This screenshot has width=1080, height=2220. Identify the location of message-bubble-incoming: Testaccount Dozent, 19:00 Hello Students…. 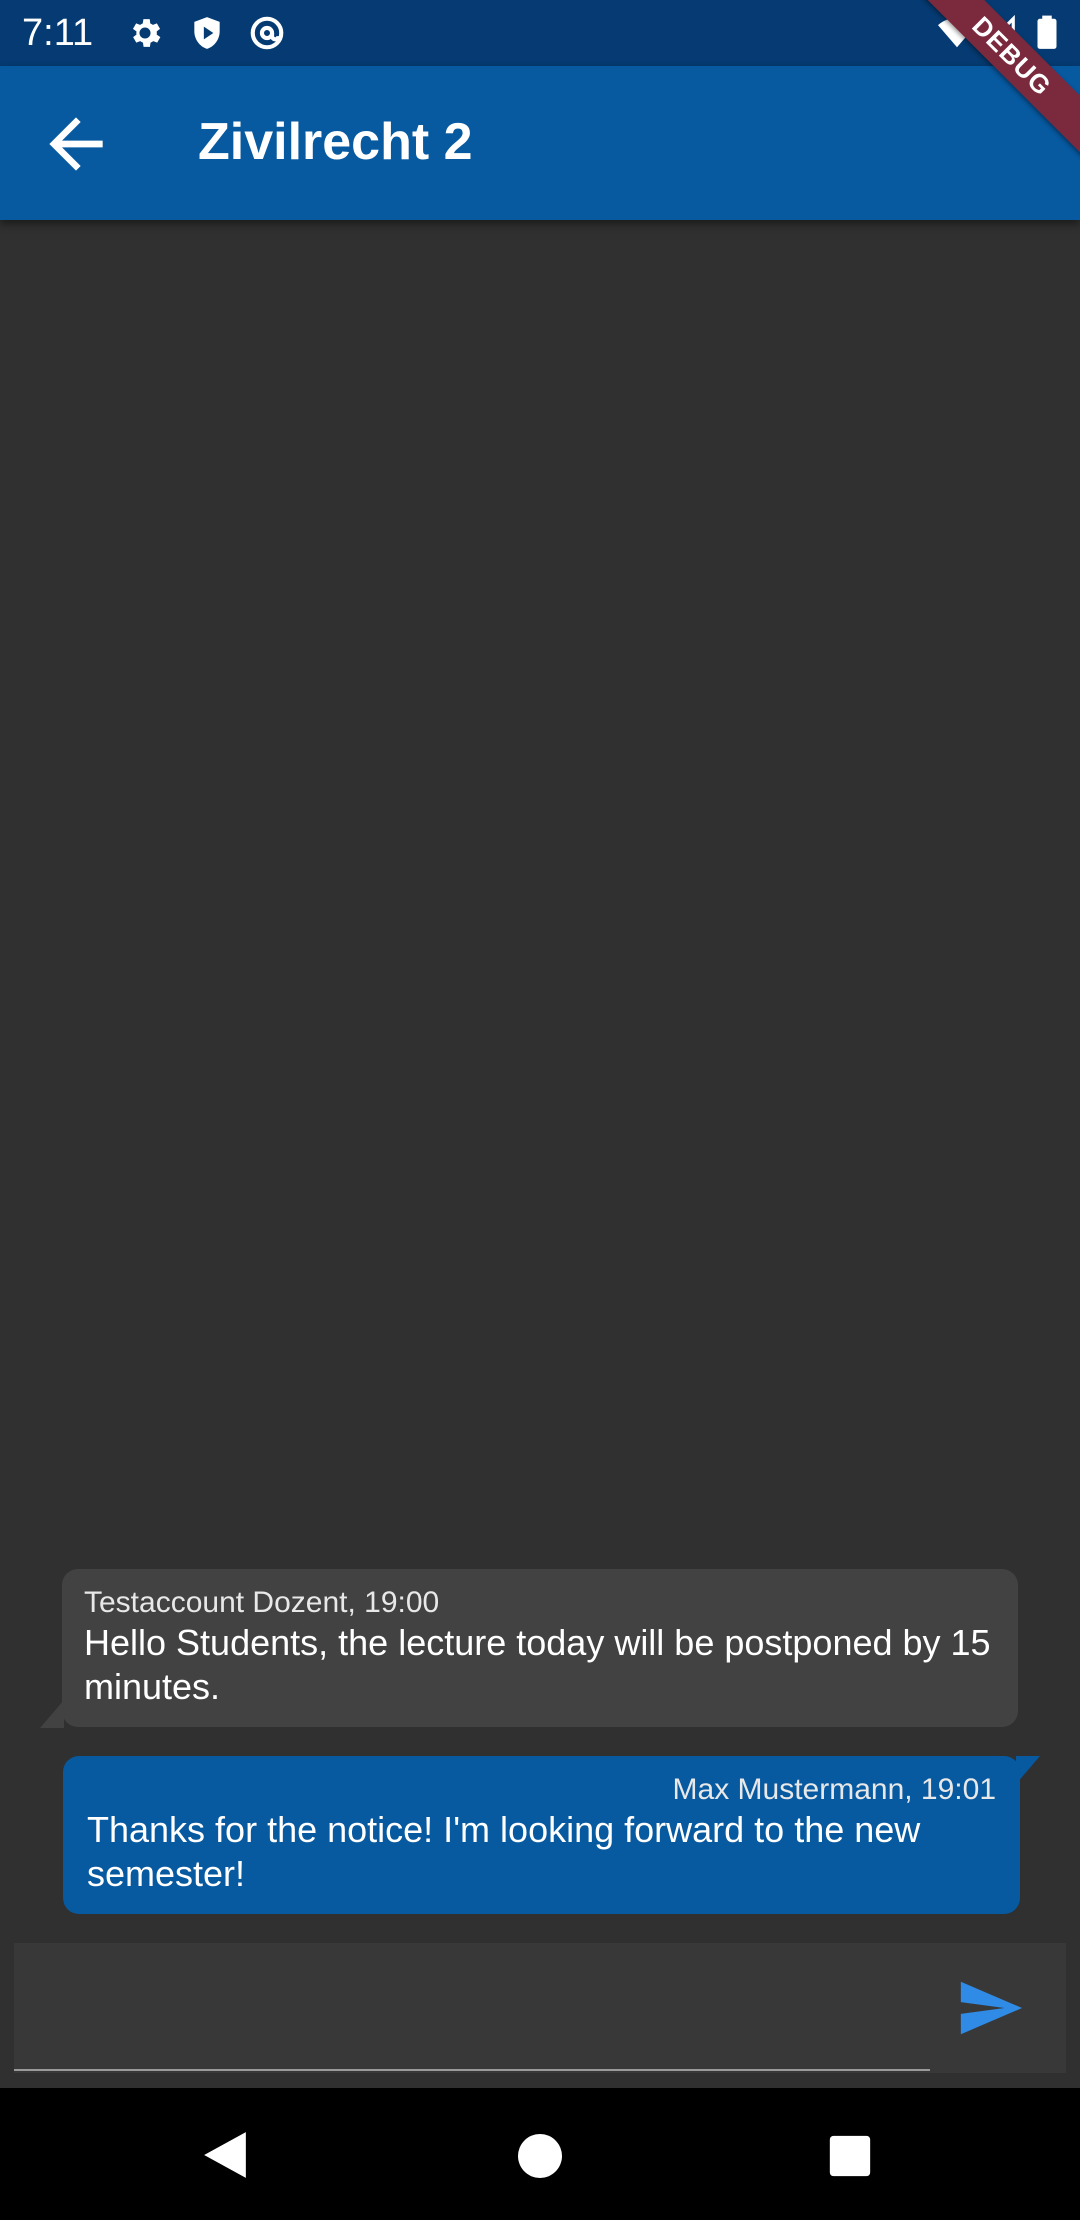
(540, 1648).